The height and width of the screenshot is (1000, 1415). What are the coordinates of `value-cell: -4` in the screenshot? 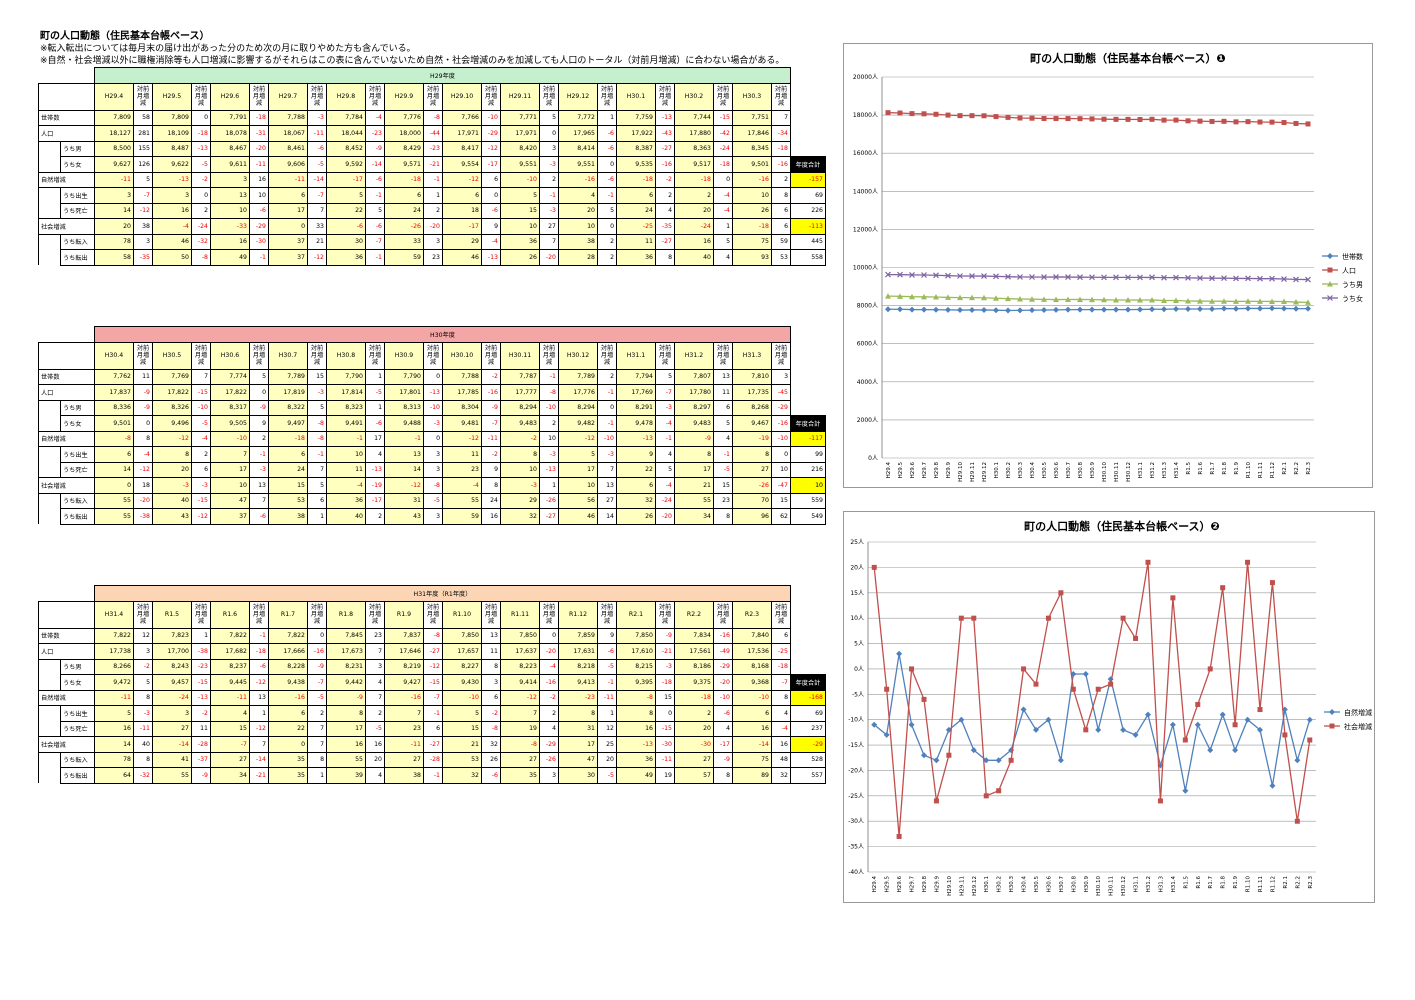 It's located at (346, 485).